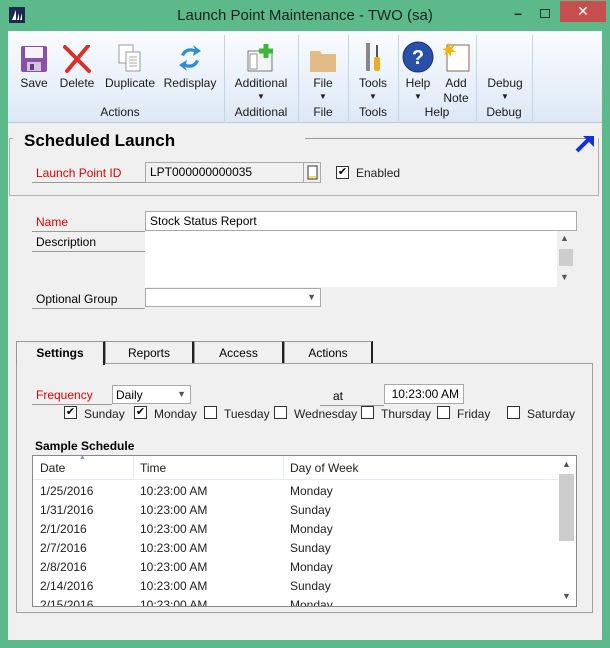 The width and height of the screenshot is (610, 648). I want to click on checkbox-tuesday, so click(210, 412).